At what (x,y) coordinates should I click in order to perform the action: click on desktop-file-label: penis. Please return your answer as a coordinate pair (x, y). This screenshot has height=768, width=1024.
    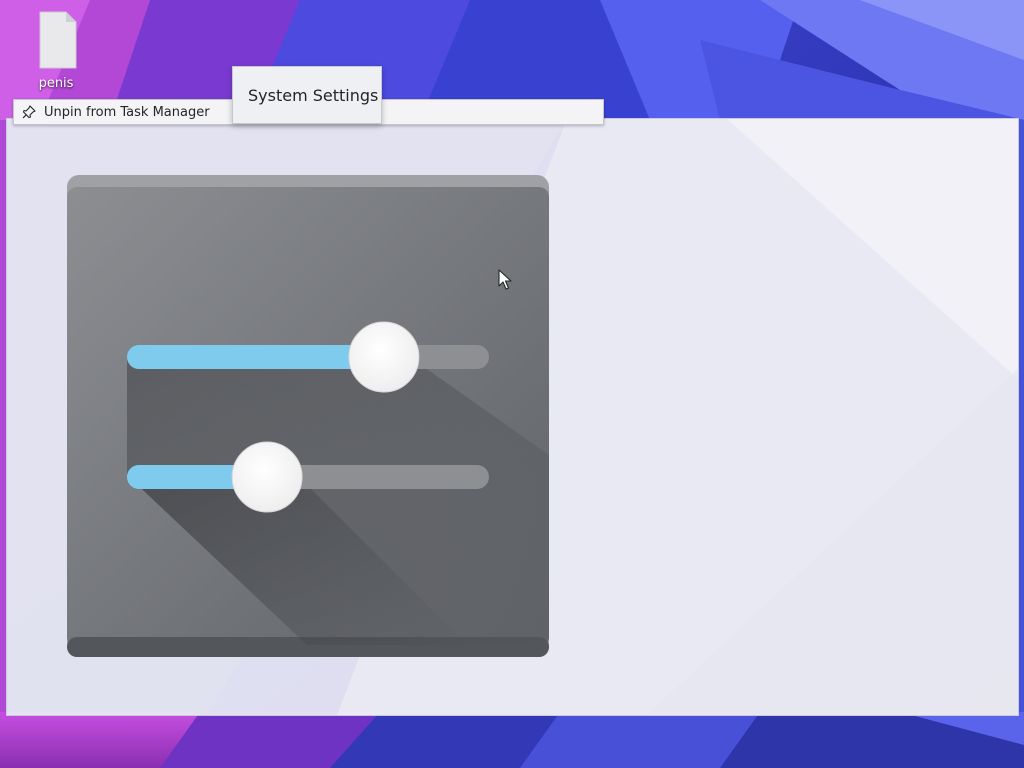
    Looking at the image, I should click on (56, 83).